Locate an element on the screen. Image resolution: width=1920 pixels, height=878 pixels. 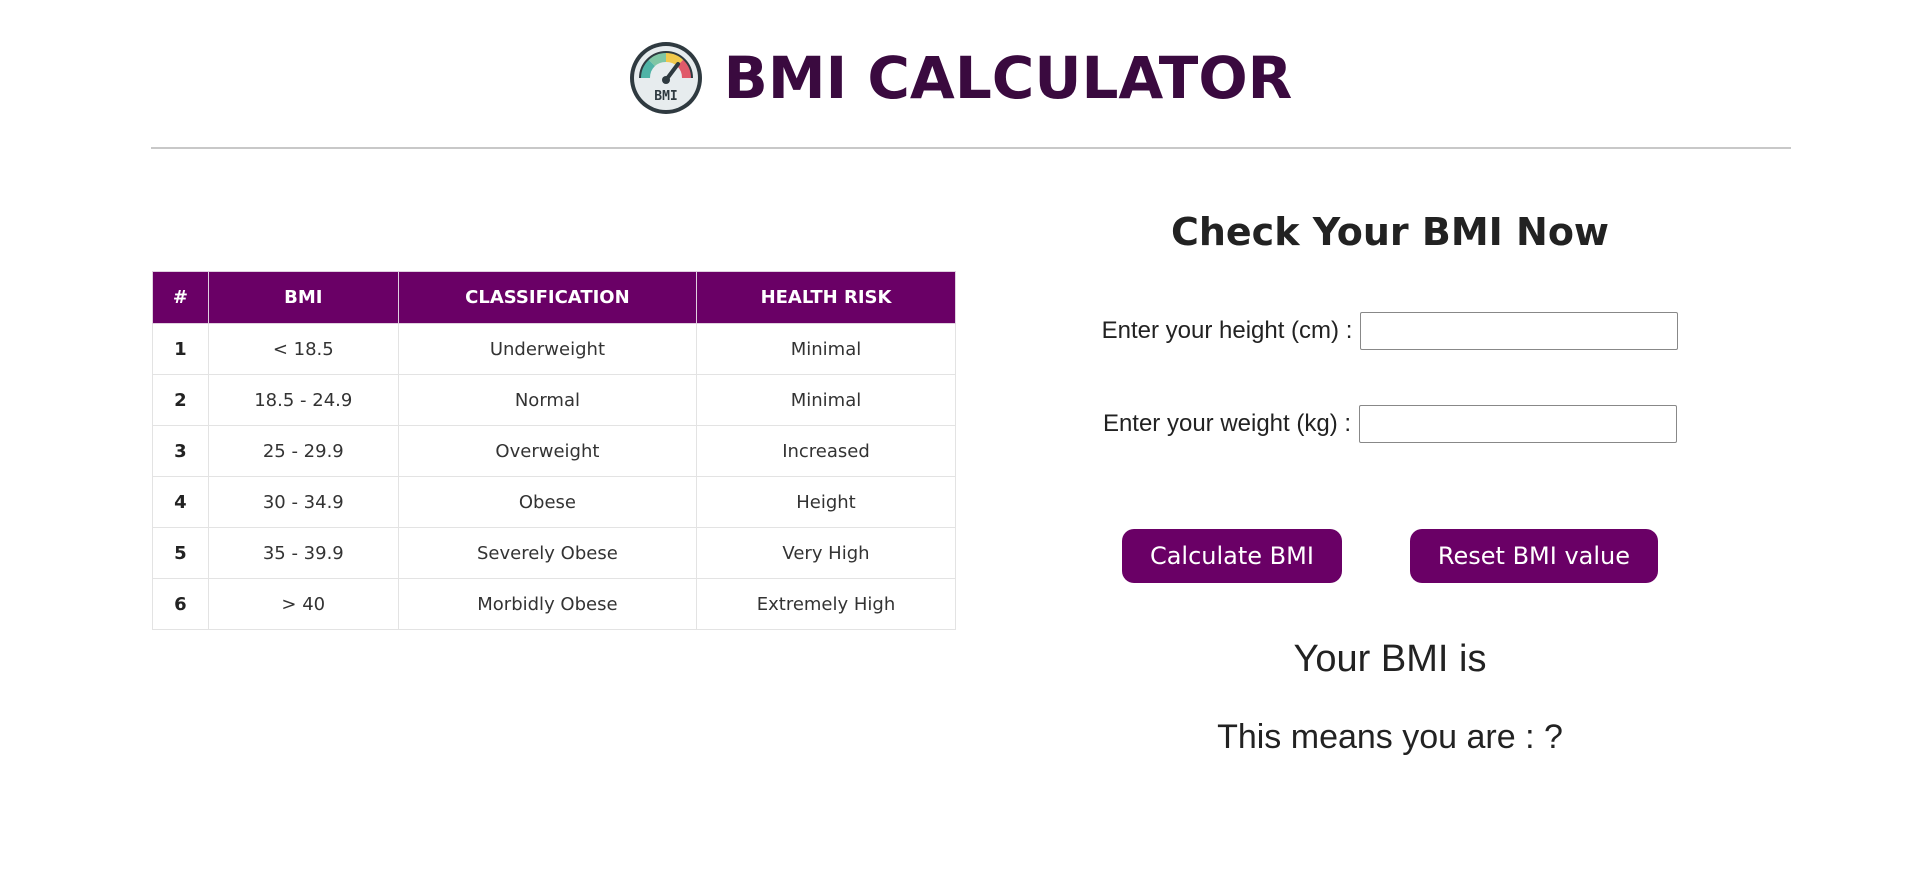
weight-input is located at coordinates (1518, 424).